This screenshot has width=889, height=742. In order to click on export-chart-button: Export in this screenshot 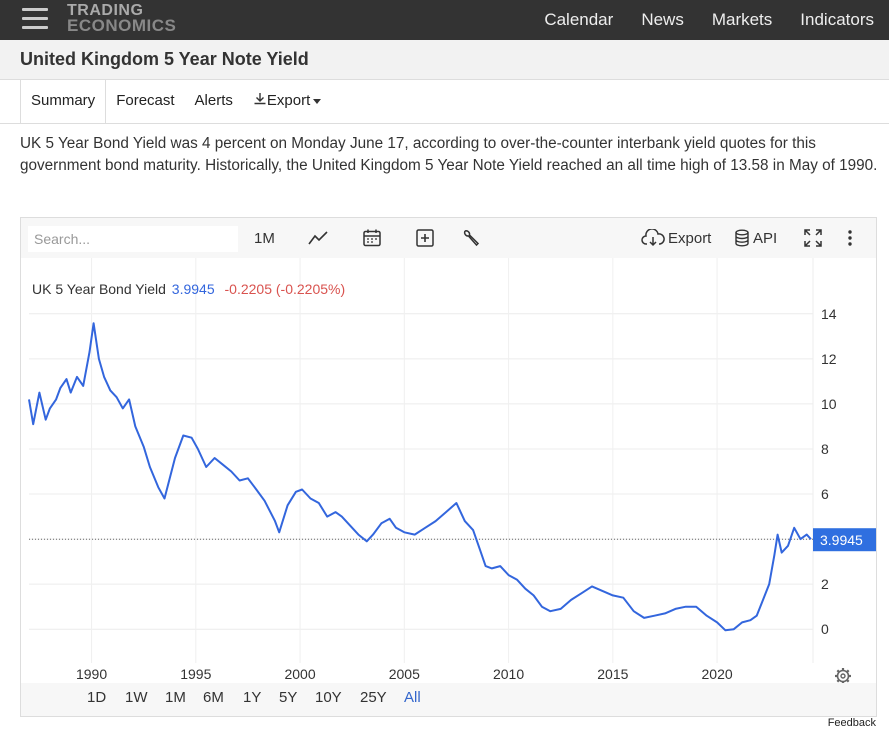, I will do `click(676, 238)`.